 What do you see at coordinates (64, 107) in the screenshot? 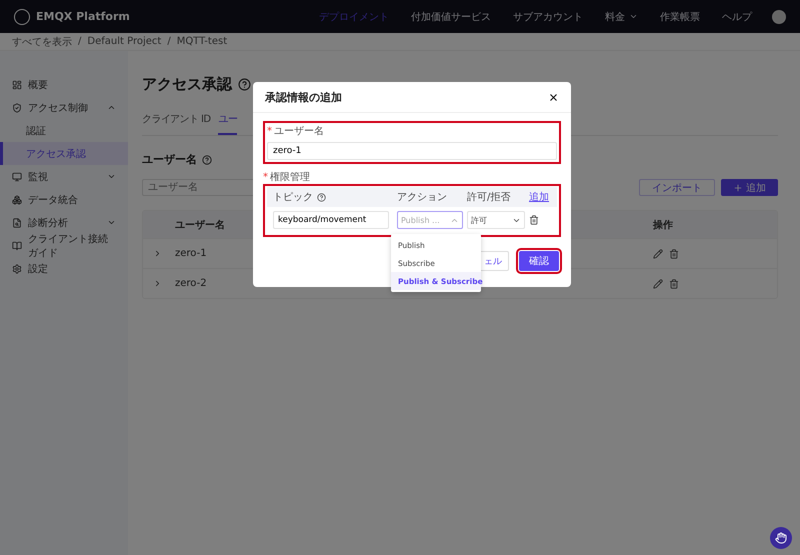
I see `sidebar-item: アクセス制御` at bounding box center [64, 107].